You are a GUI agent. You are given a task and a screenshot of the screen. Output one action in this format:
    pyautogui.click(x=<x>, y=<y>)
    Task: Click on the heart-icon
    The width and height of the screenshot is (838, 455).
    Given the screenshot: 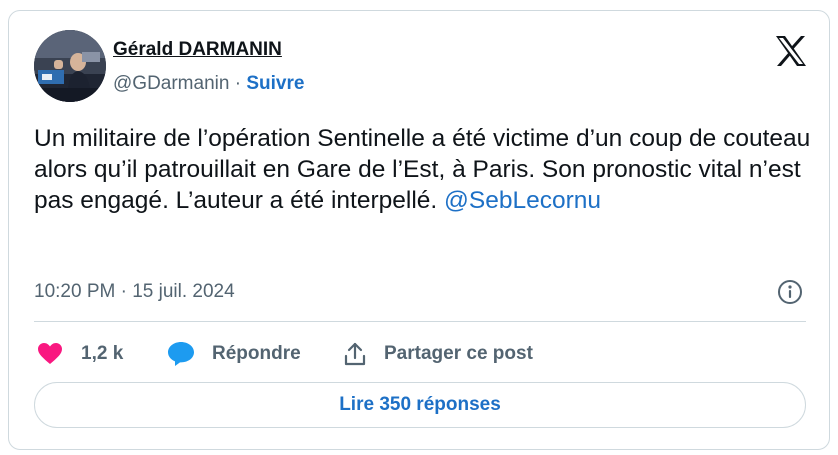 What is the action you would take?
    pyautogui.click(x=50, y=353)
    